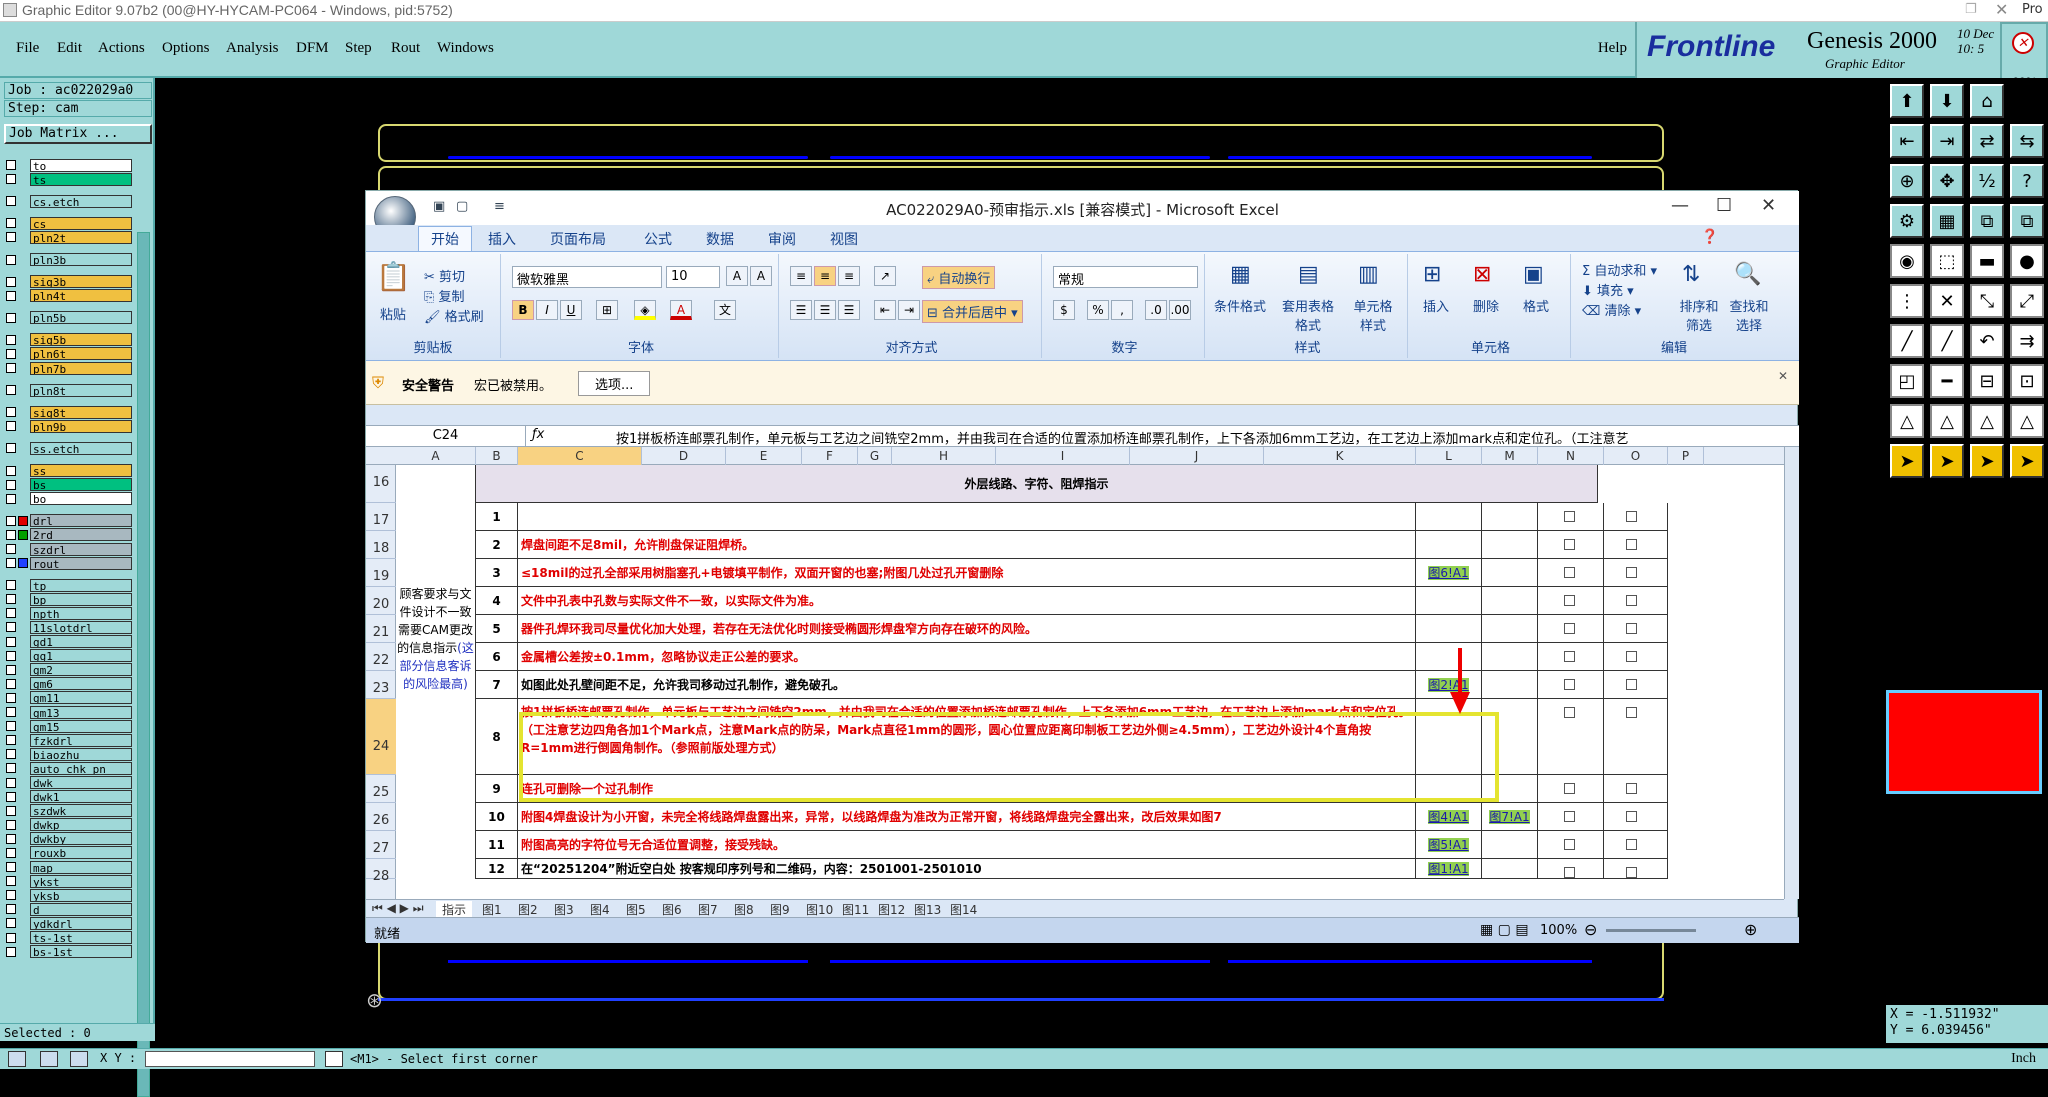 Image resolution: width=2048 pixels, height=1097 pixels. Describe the element at coordinates (68, 237) in the screenshot. I see `layer-row: pln2t` at that location.